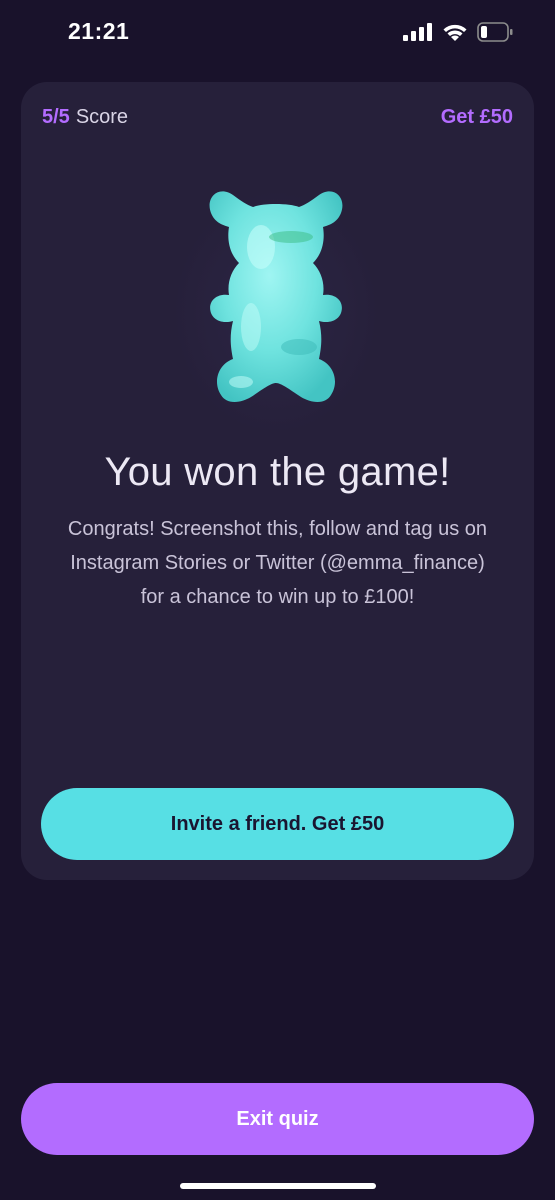 The height and width of the screenshot is (1200, 555). I want to click on wifi-icon, so click(455, 32).